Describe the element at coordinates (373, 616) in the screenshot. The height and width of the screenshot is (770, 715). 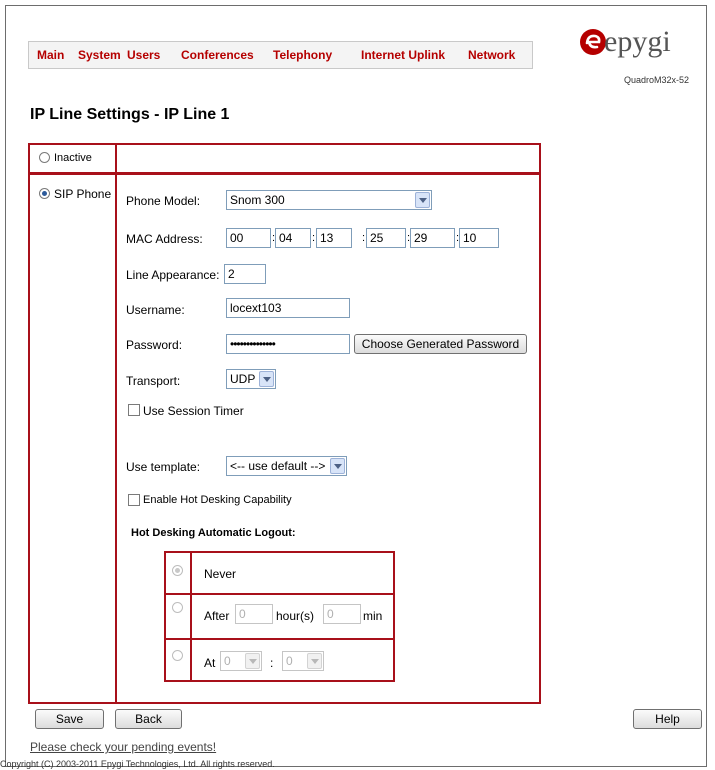
I see `min-unit-label: min` at that location.